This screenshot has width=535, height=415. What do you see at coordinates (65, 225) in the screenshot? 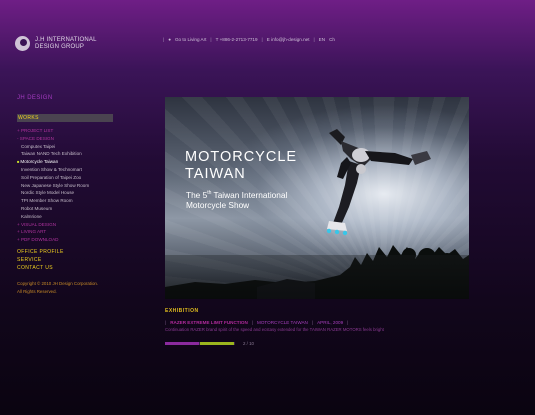
I see `nav-category: + VISUAL DESIGN` at bounding box center [65, 225].